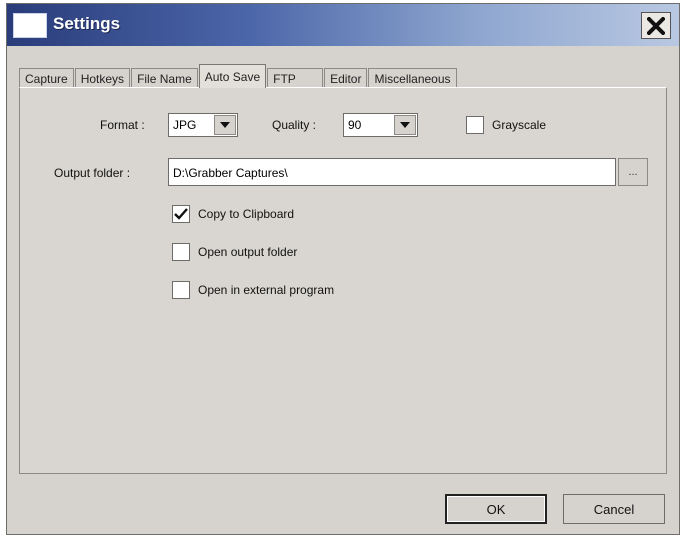 The image size is (686, 539). What do you see at coordinates (164, 78) in the screenshot?
I see `tab-file-name: File Name` at bounding box center [164, 78].